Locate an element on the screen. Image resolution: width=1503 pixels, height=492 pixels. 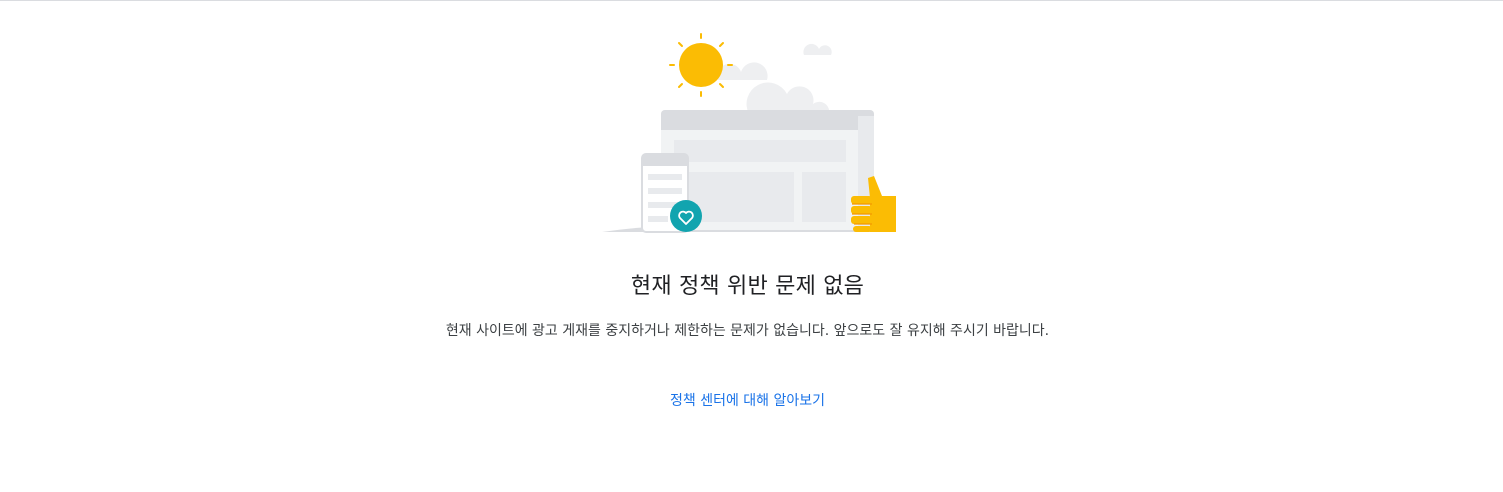
empty-state-title: 현재 정책 위반 문제 없음 is located at coordinates (747, 286).